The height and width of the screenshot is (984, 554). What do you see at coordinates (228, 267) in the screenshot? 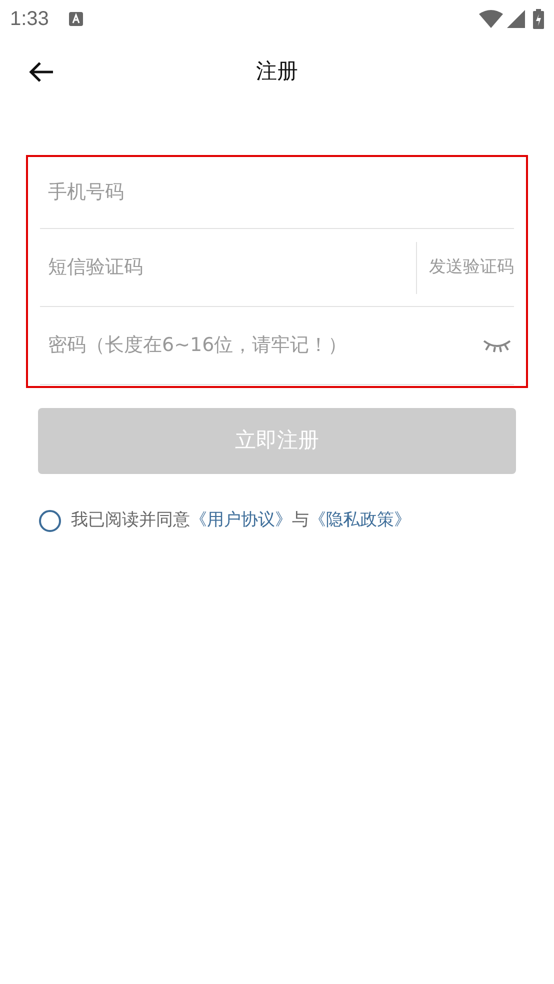
I see `sms-code-input-field: 短信验证码` at bounding box center [228, 267].